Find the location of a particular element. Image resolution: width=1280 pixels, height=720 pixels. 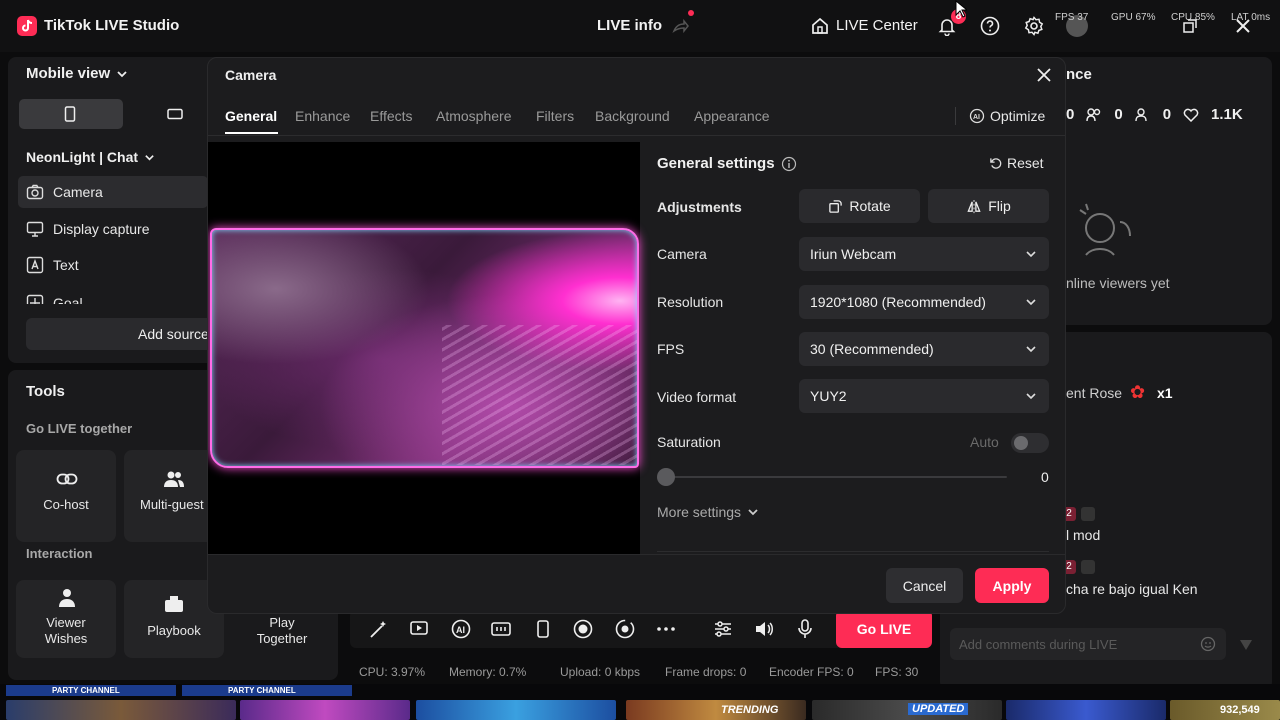

rotate-button: Rotate is located at coordinates (859, 206).